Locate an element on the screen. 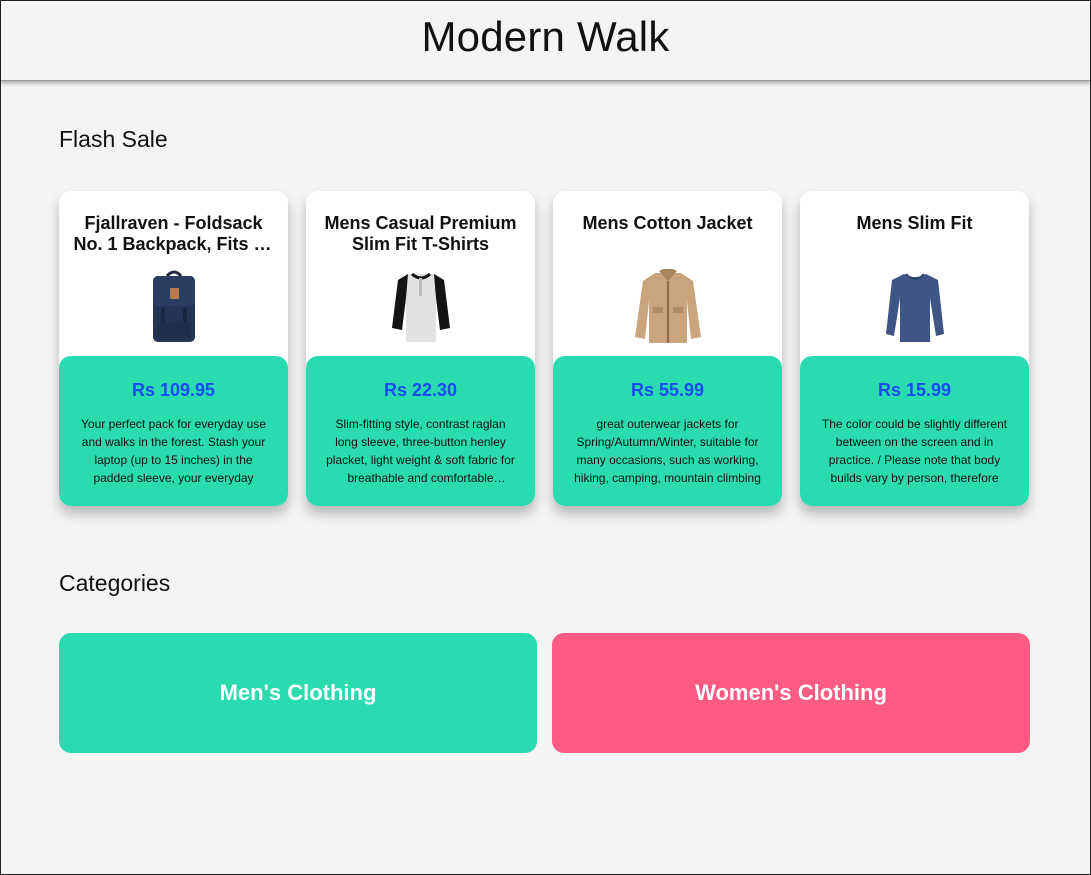 The height and width of the screenshot is (875, 1091). tshirt-icon is located at coordinates (421, 307).